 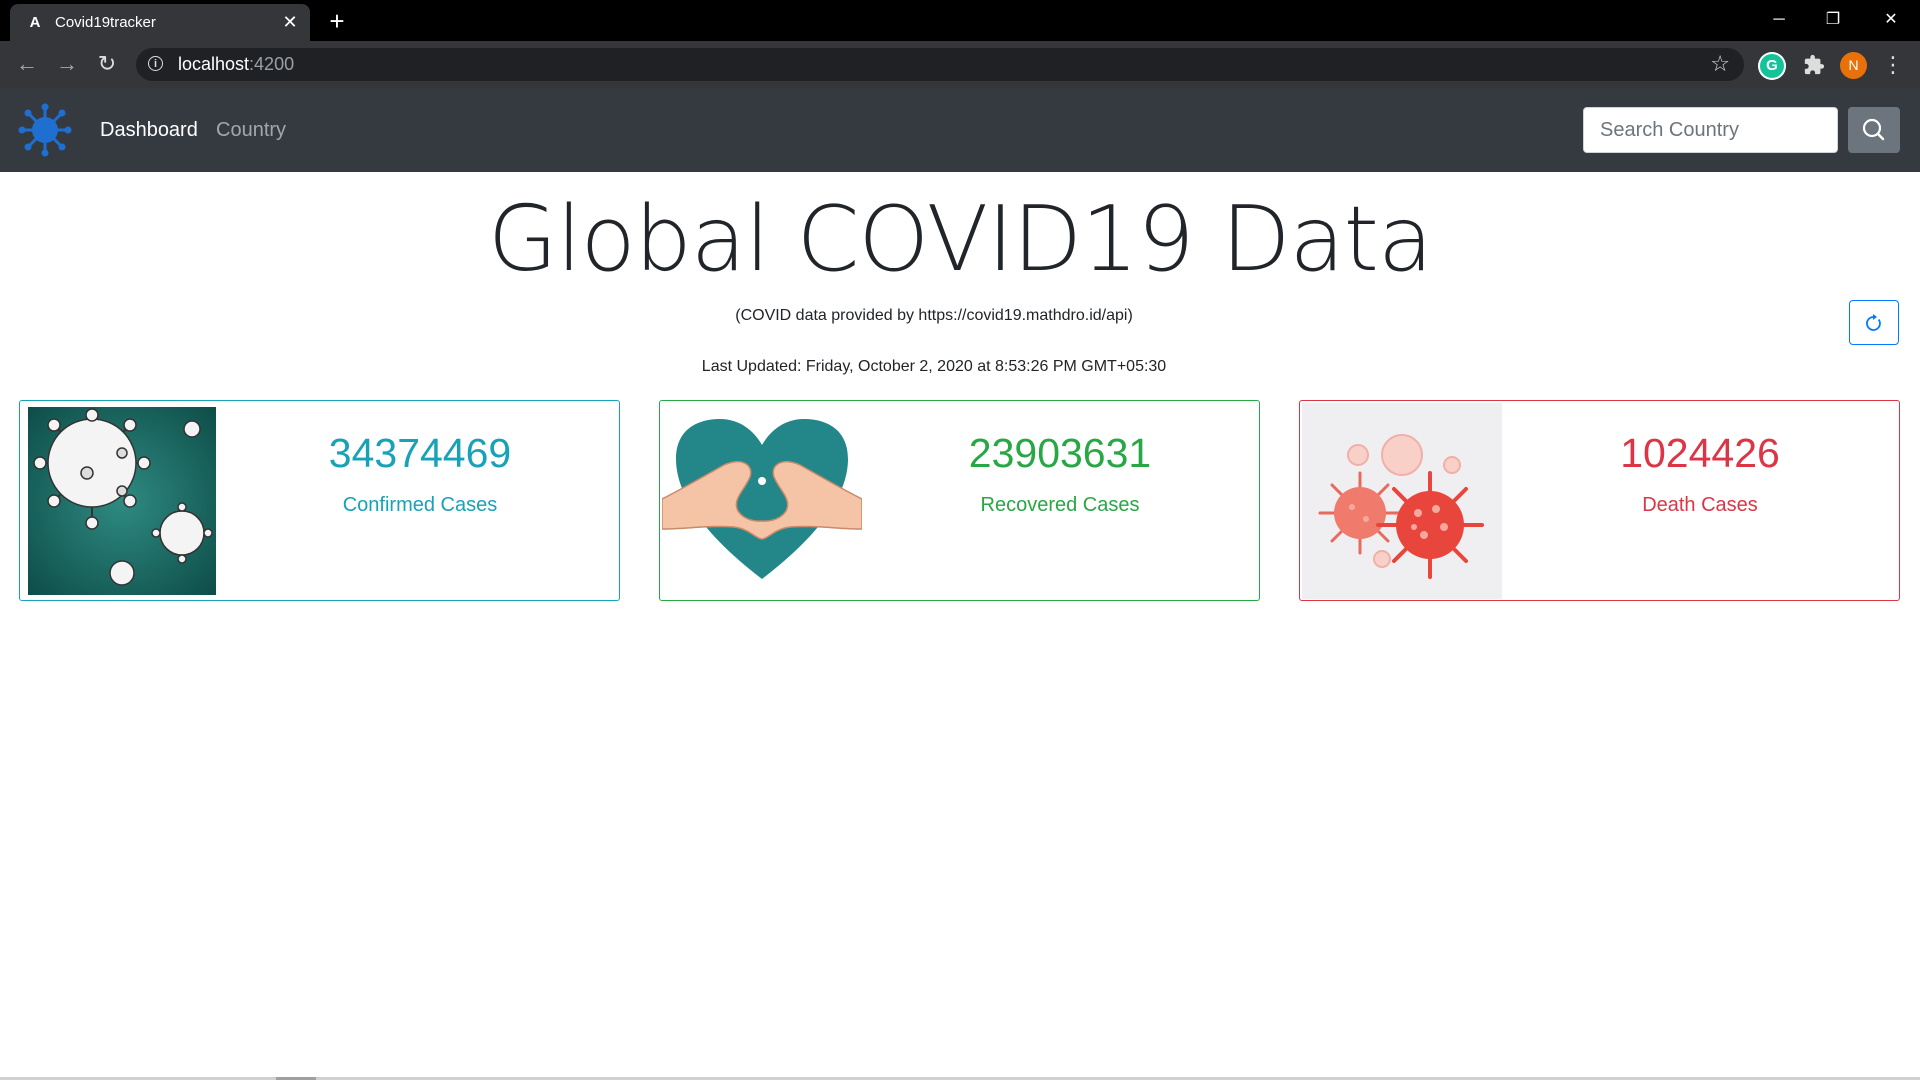 What do you see at coordinates (960, 130) in the screenshot?
I see `app-navbar: Dashboard Country` at bounding box center [960, 130].